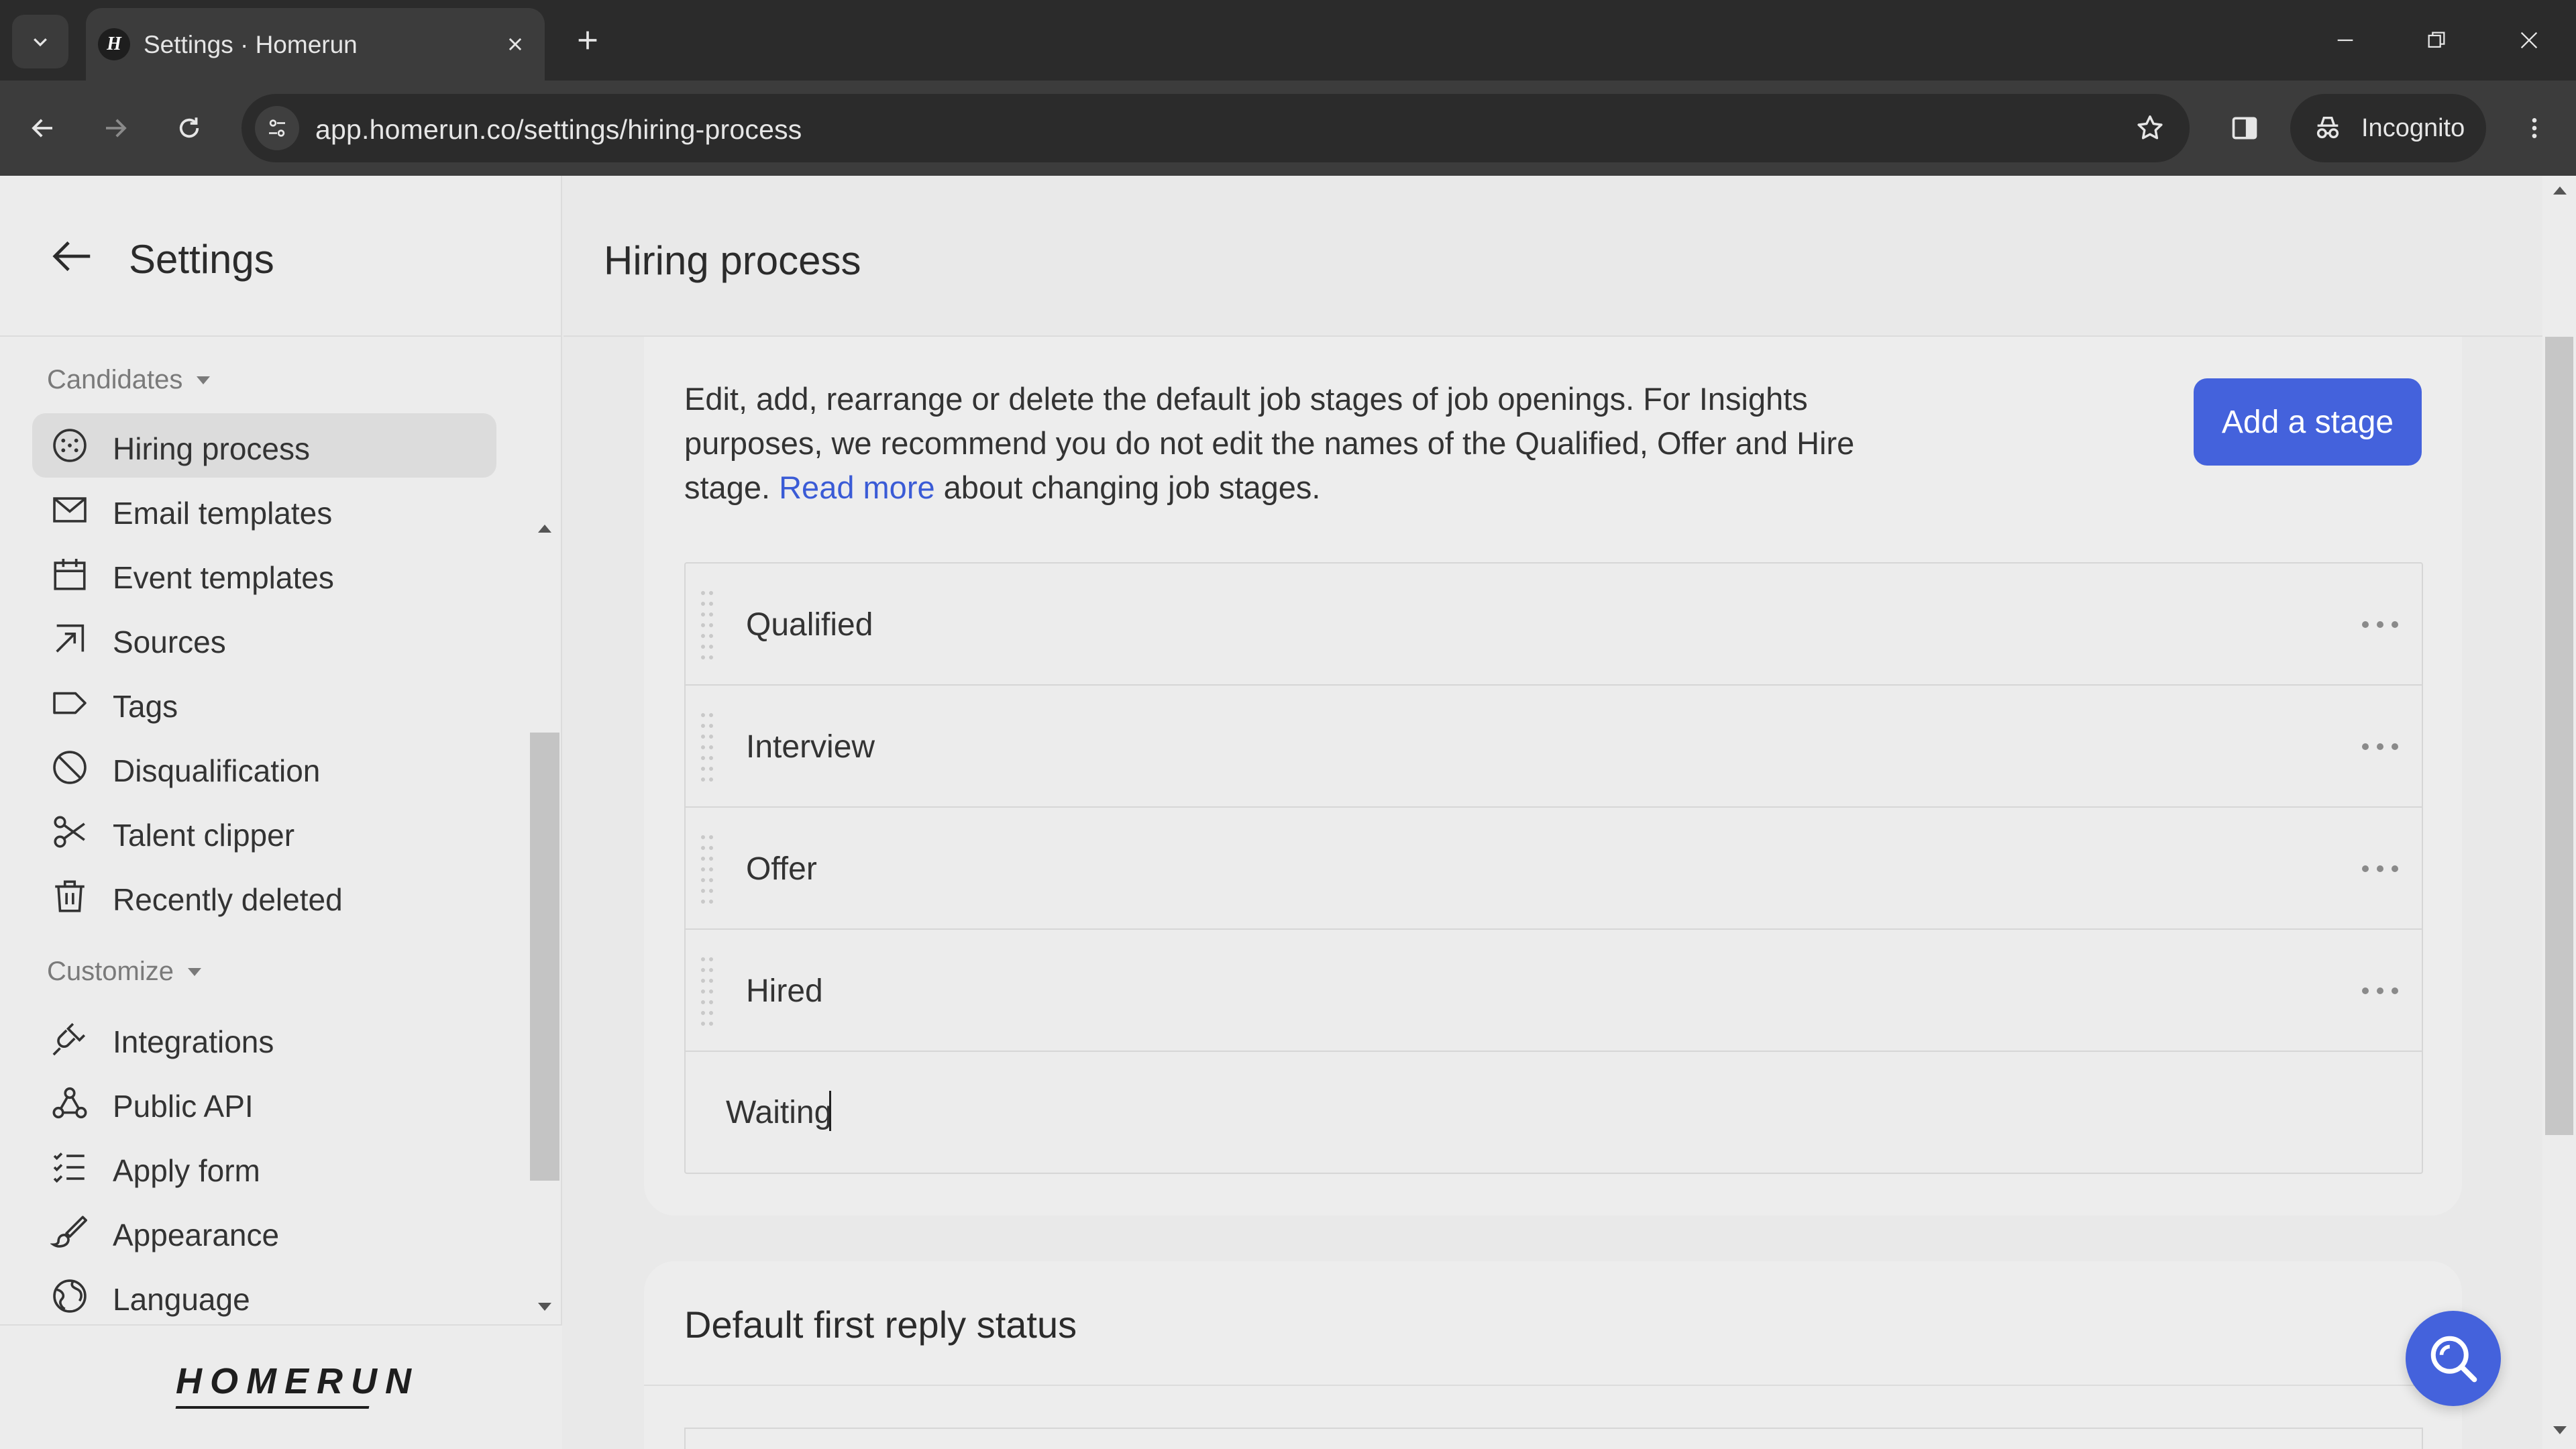 This screenshot has height=1449, width=2576. I want to click on back-to-app-button, so click(72, 256).